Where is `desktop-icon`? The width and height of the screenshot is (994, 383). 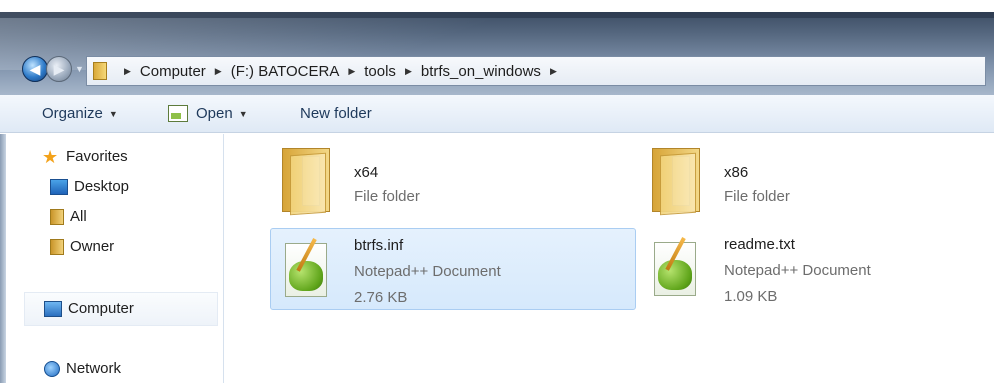 desktop-icon is located at coordinates (59, 186).